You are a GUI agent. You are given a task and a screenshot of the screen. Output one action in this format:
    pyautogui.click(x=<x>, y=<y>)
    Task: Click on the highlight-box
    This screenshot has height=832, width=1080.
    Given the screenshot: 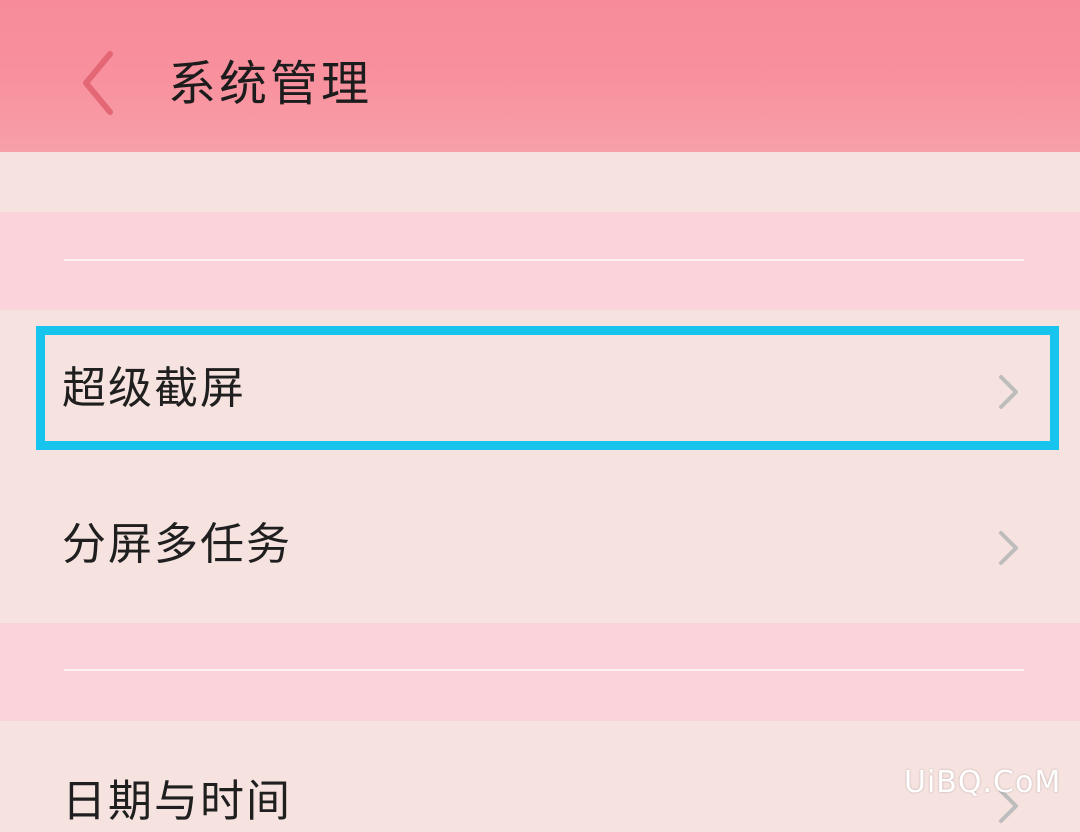 What is the action you would take?
    pyautogui.click(x=547, y=388)
    